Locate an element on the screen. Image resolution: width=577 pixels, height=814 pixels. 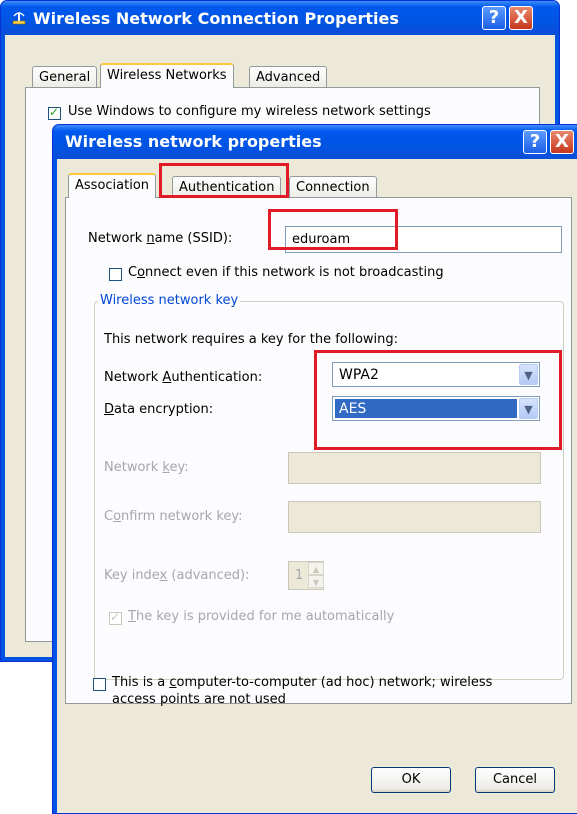
front-window-title: Wireless network properties is located at coordinates (193, 141).